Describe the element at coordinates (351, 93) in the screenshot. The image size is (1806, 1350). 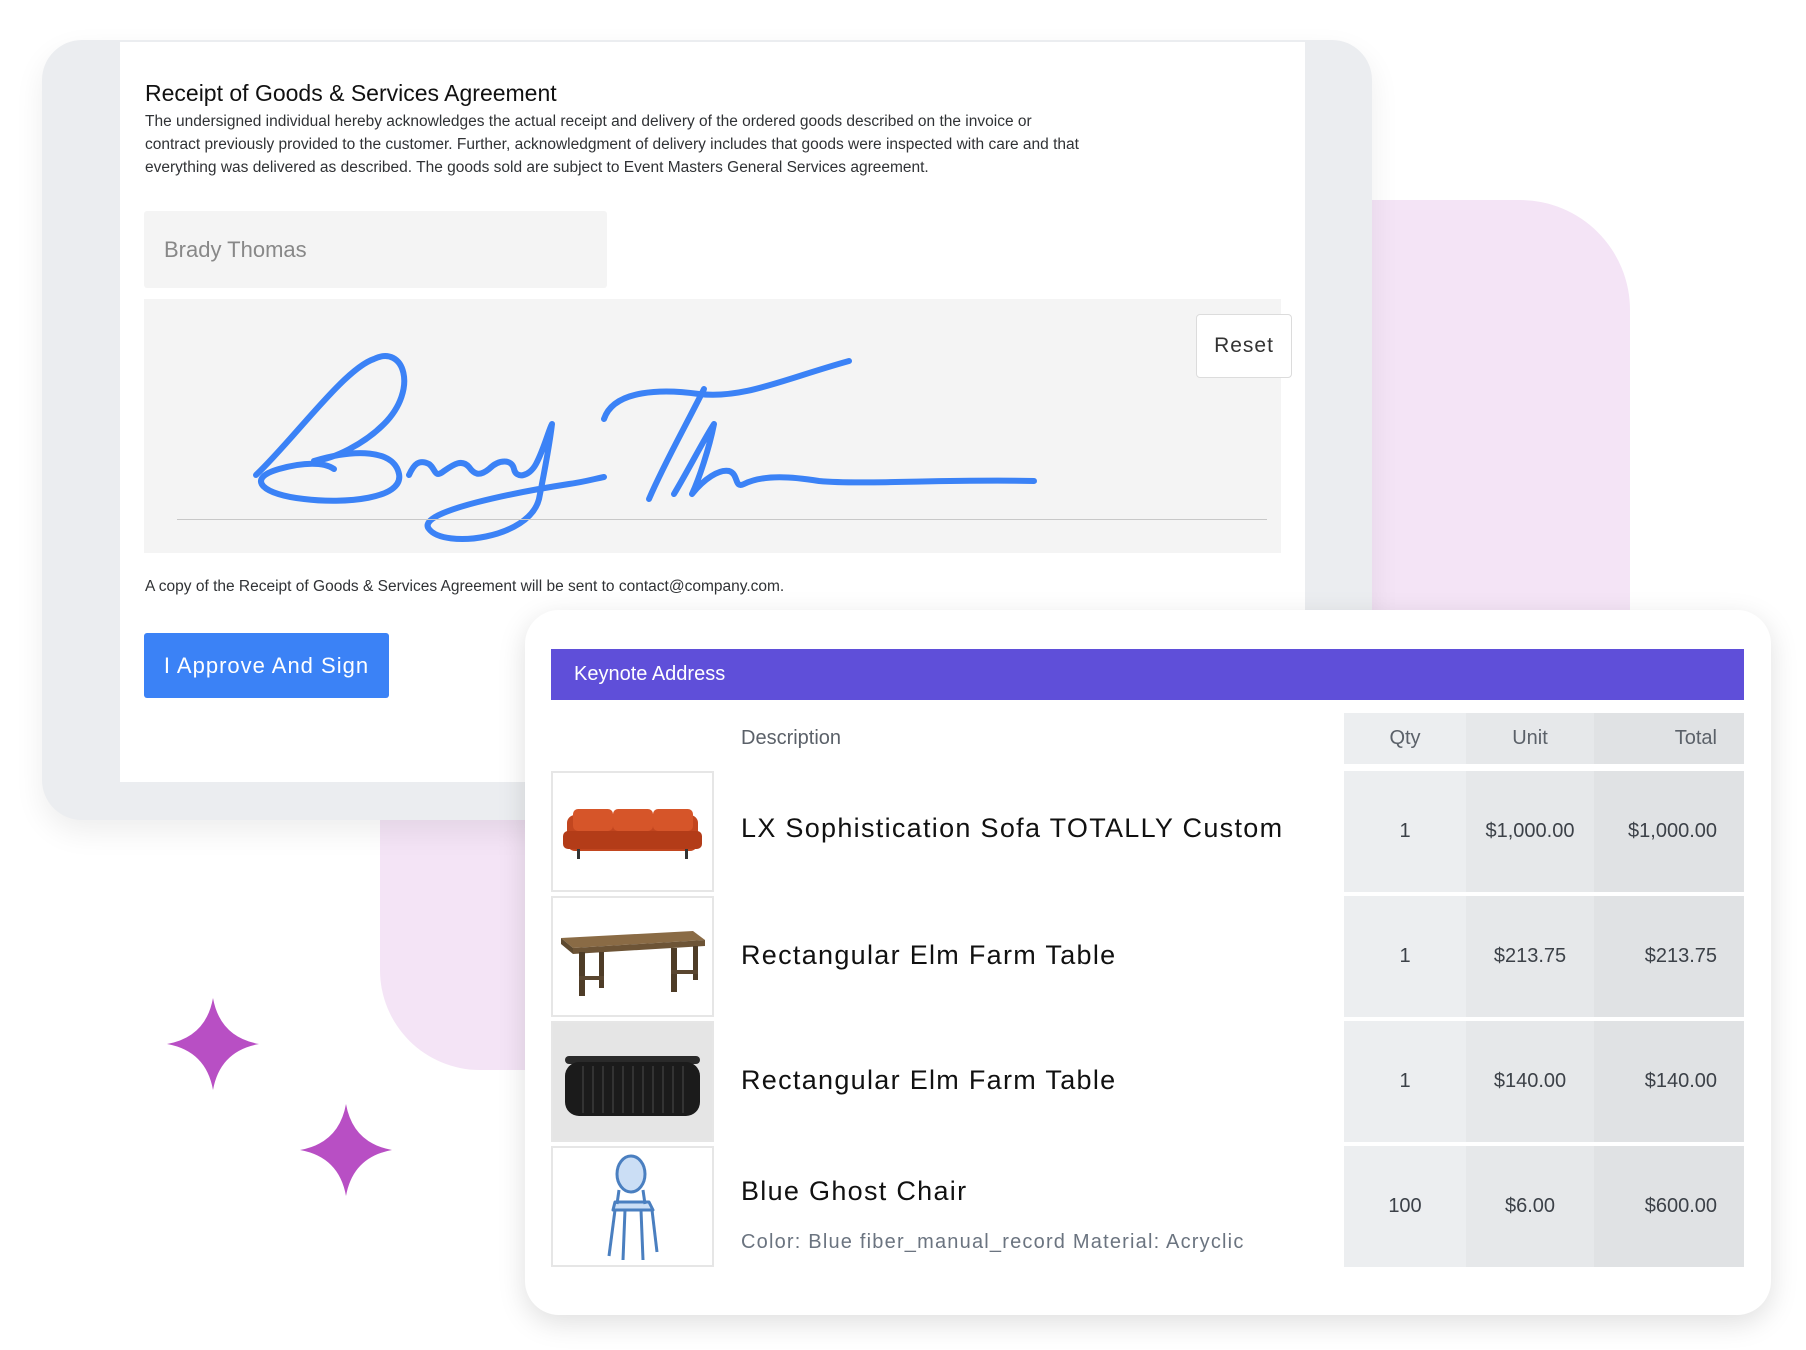
I see `agreement-title: Receipt of Goods & Services Agreement` at that location.